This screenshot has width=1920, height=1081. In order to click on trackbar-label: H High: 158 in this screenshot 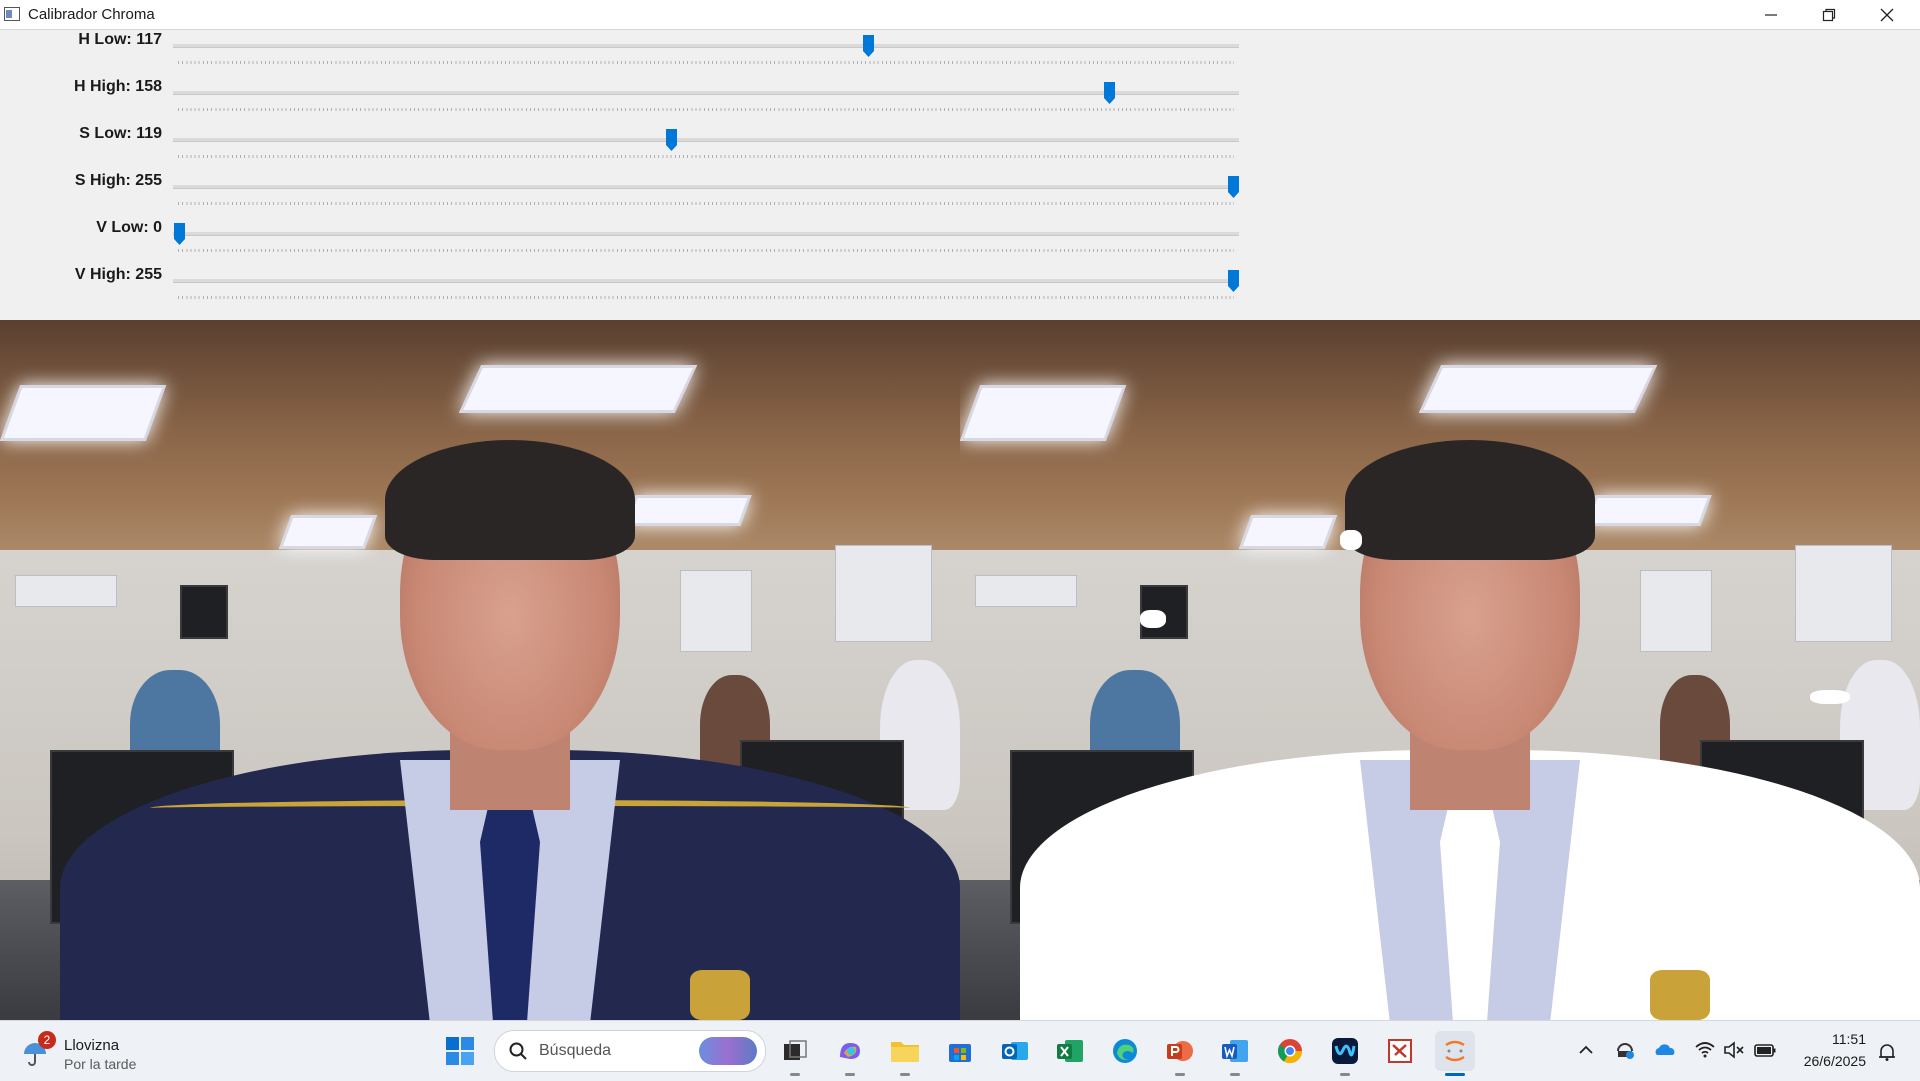, I will do `click(117, 86)`.